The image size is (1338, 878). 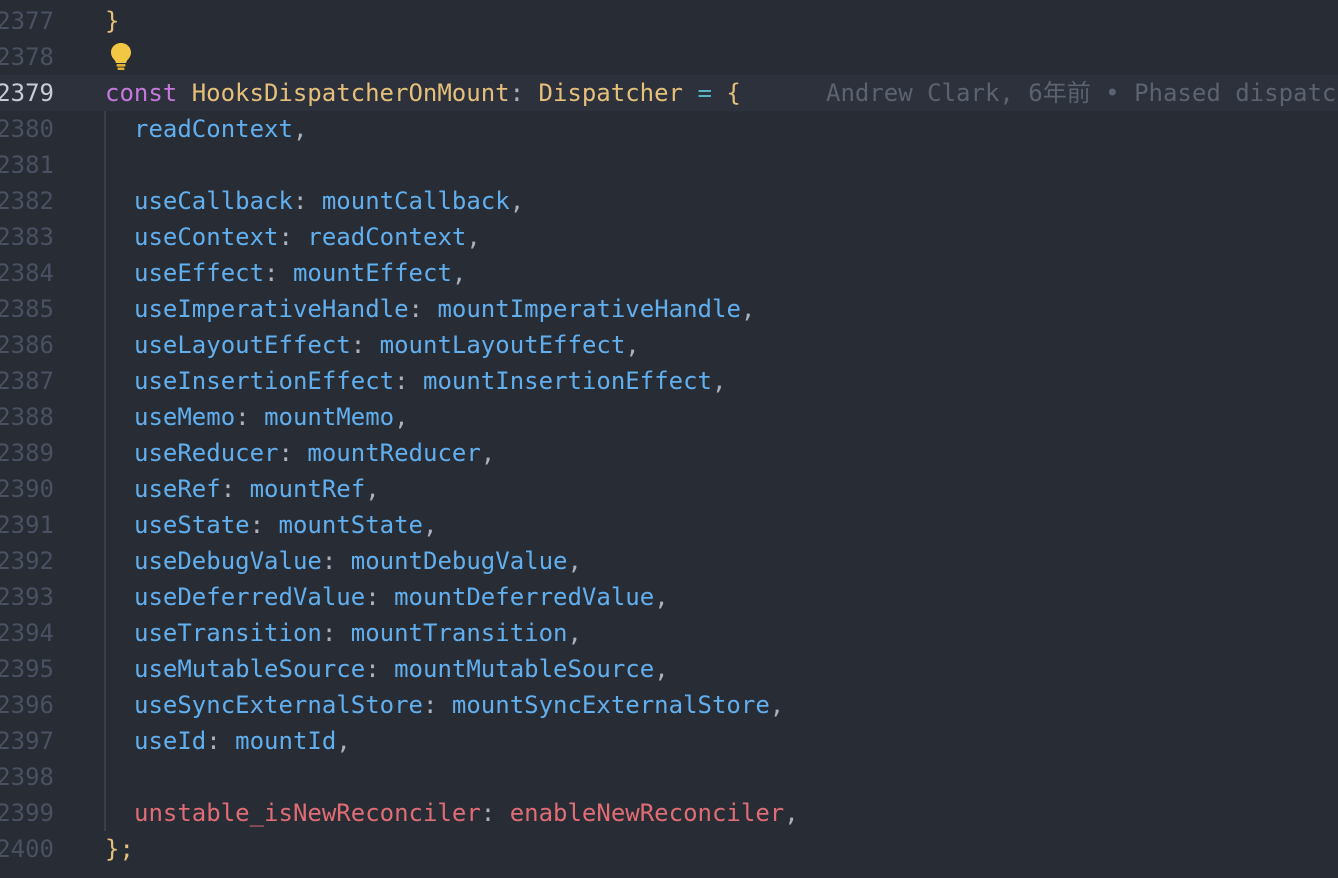 What do you see at coordinates (401, 669) in the screenshot?
I see `code-text: useMutableSource: mountMutableSource,` at bounding box center [401, 669].